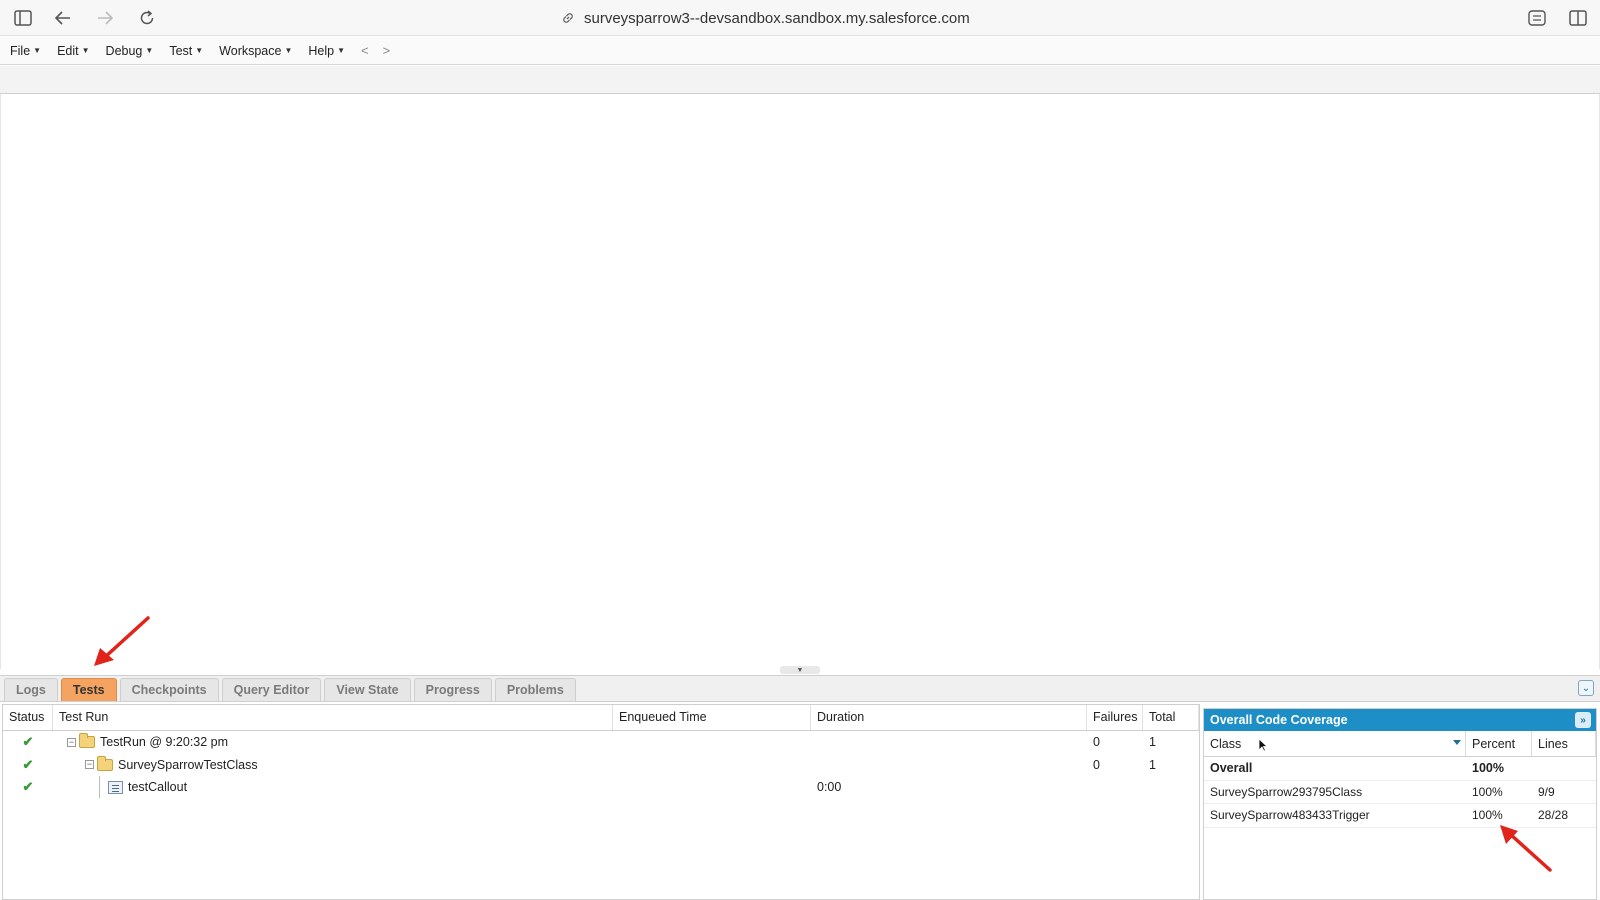 The image size is (1600, 900). I want to click on history-forward-button: >, so click(387, 50).